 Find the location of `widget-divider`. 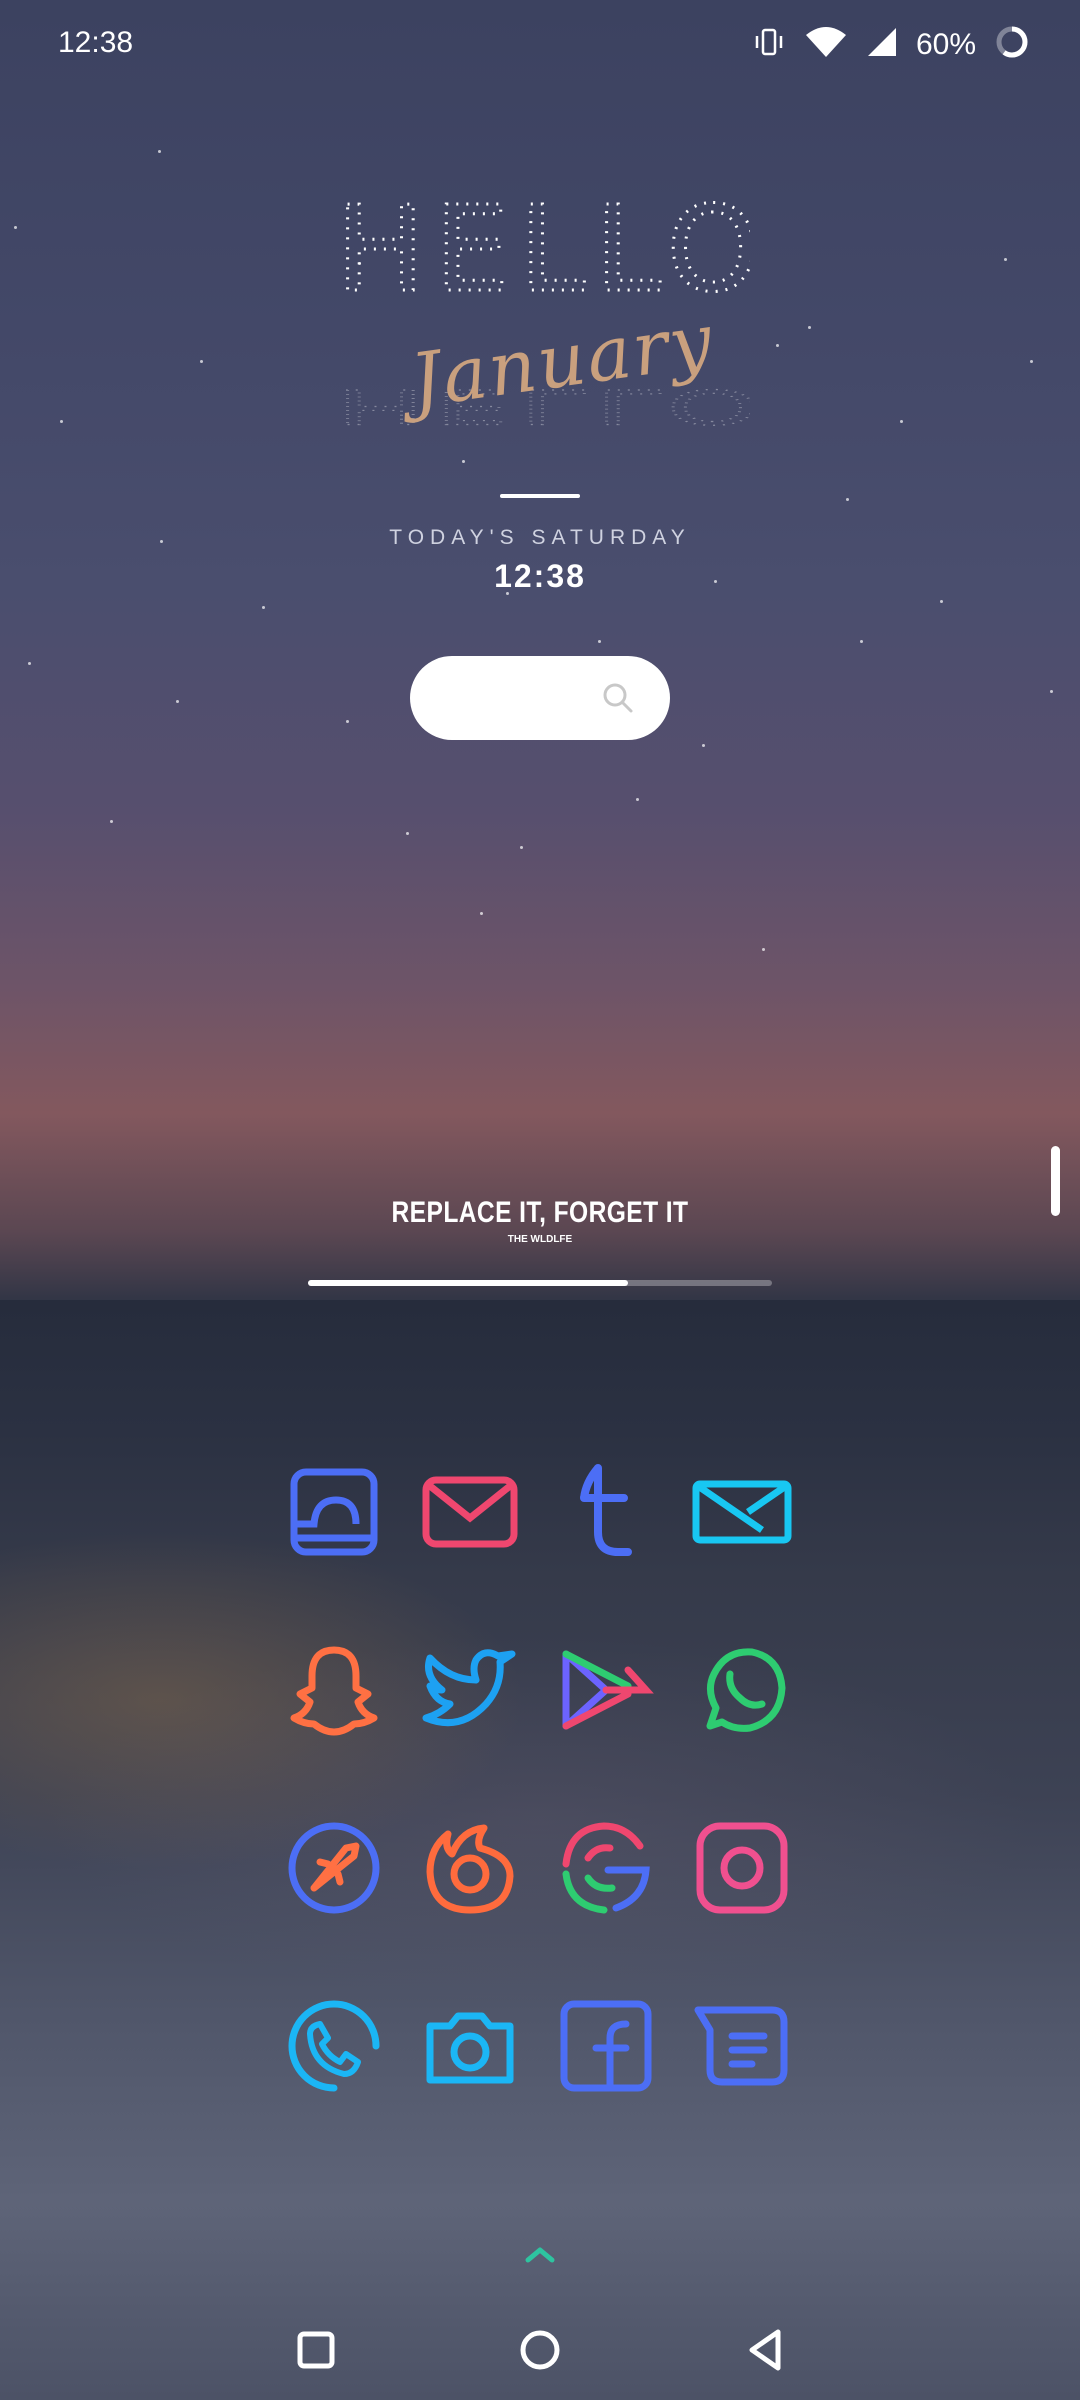

widget-divider is located at coordinates (540, 496).